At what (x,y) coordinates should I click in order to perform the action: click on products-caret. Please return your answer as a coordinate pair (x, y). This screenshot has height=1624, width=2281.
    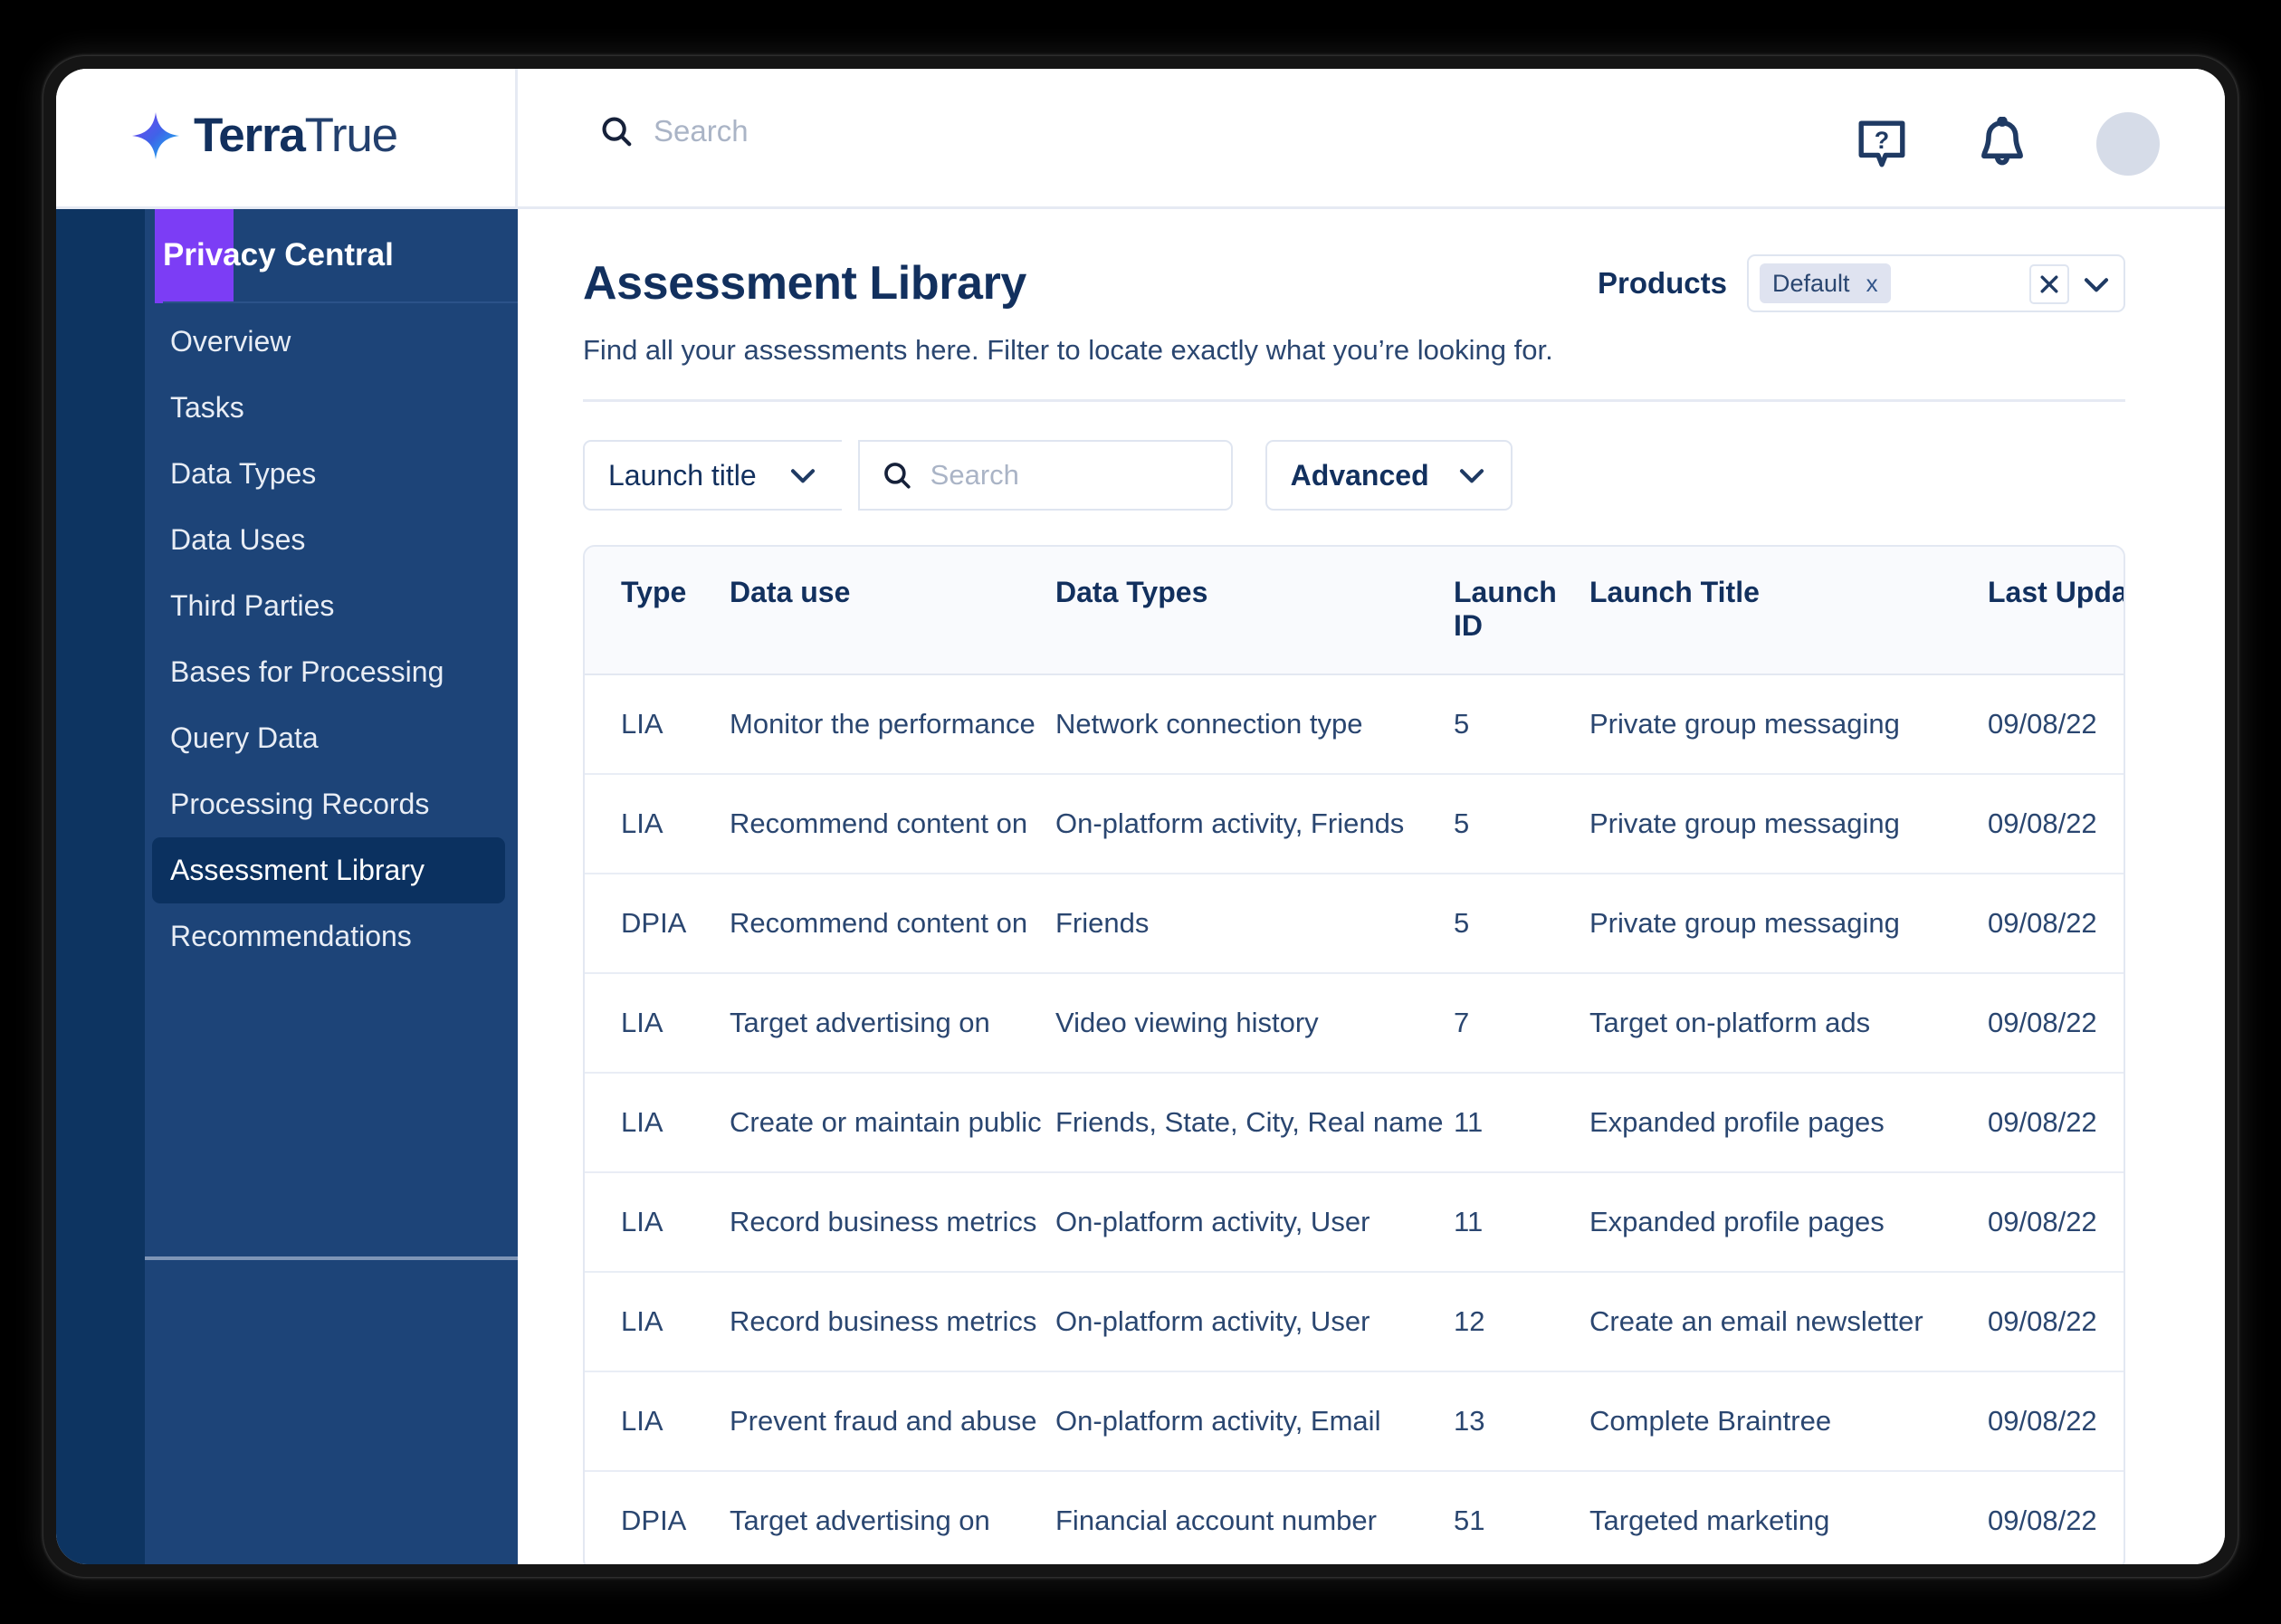
    Looking at the image, I should click on (2096, 286).